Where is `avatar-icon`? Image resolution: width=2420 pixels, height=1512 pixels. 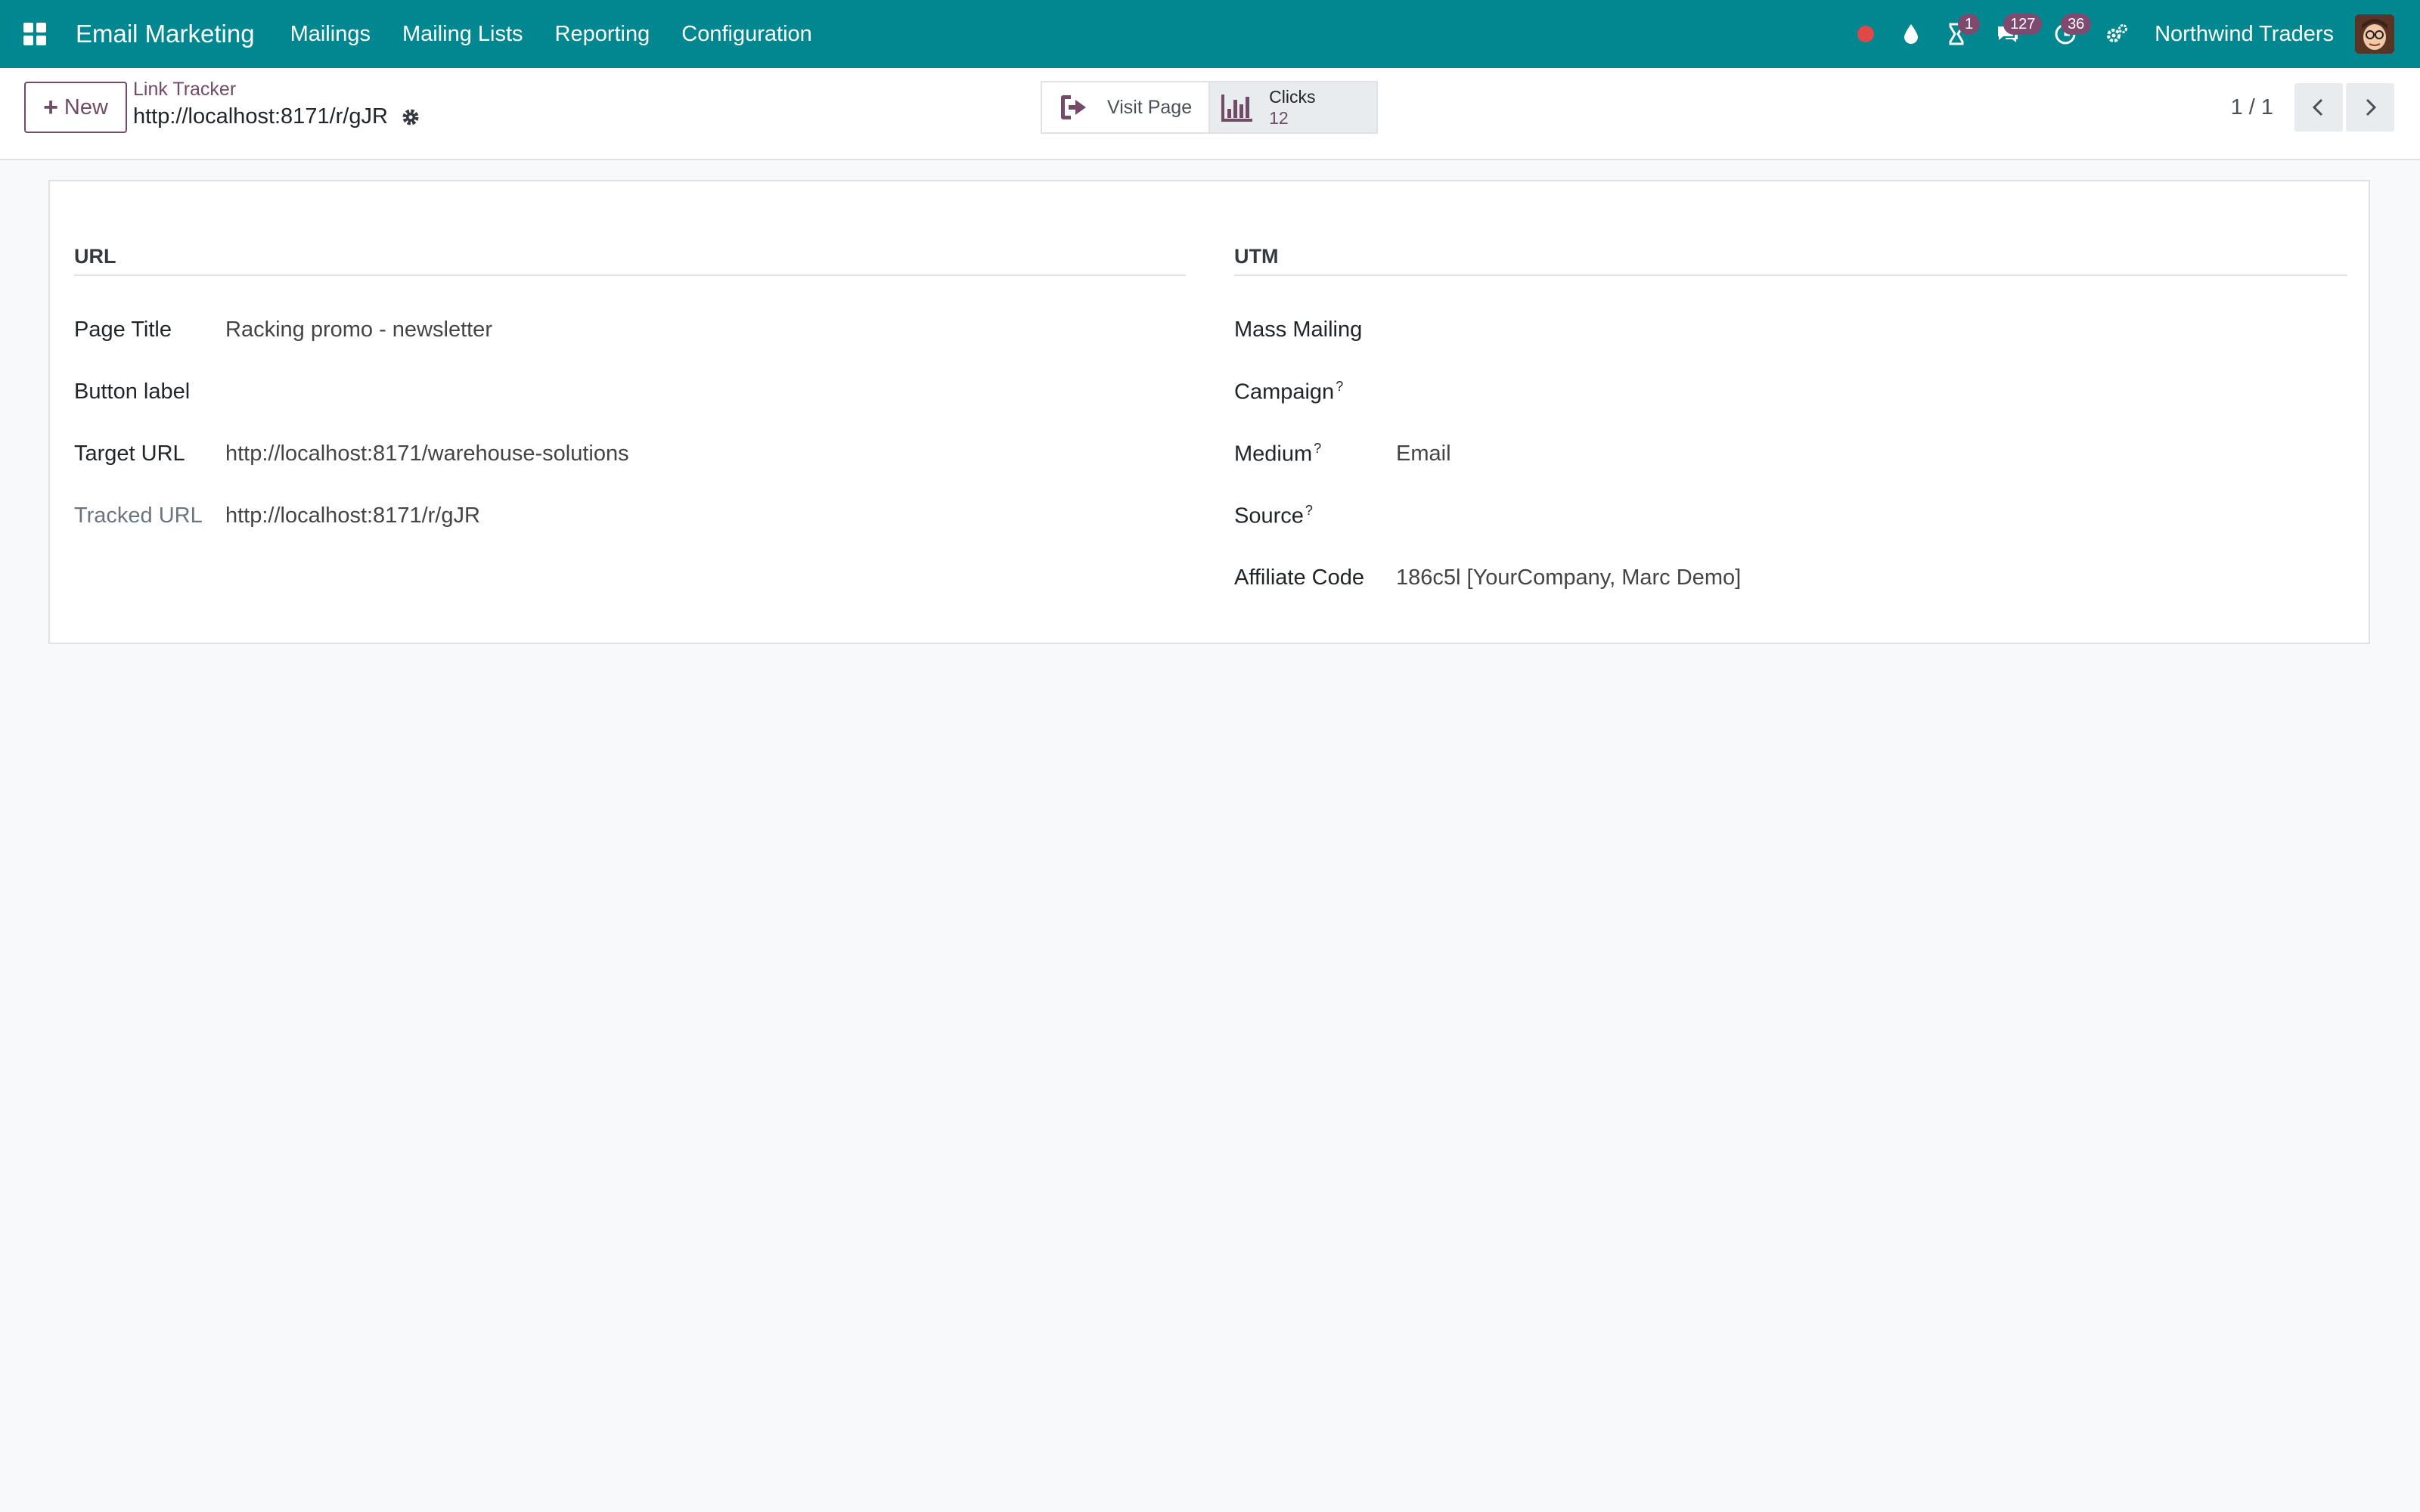
avatar-icon is located at coordinates (2374, 34).